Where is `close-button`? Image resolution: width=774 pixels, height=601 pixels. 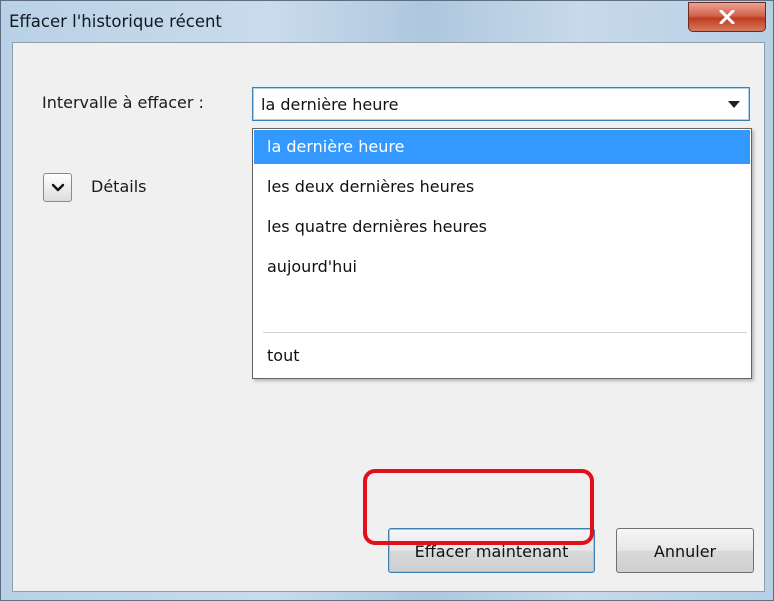 close-button is located at coordinates (727, 17).